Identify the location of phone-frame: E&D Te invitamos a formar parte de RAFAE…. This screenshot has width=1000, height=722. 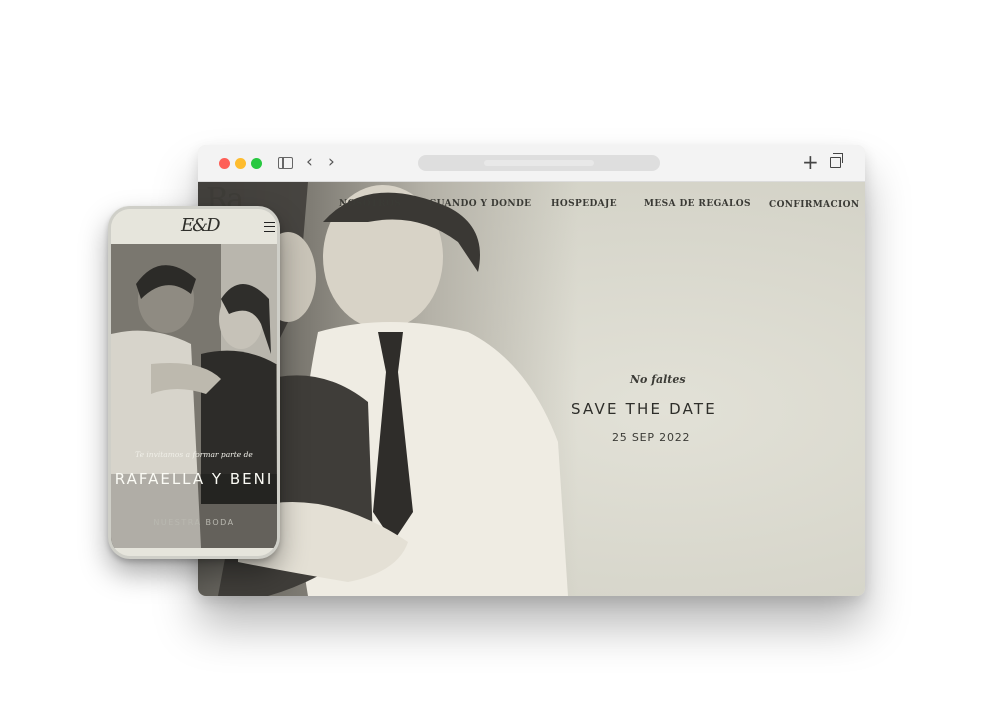
(194, 382).